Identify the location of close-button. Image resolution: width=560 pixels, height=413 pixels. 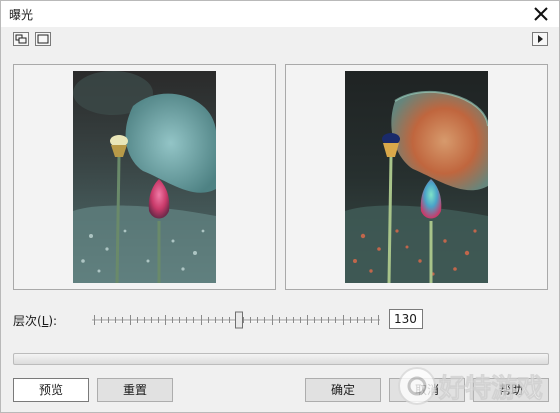
(541, 14).